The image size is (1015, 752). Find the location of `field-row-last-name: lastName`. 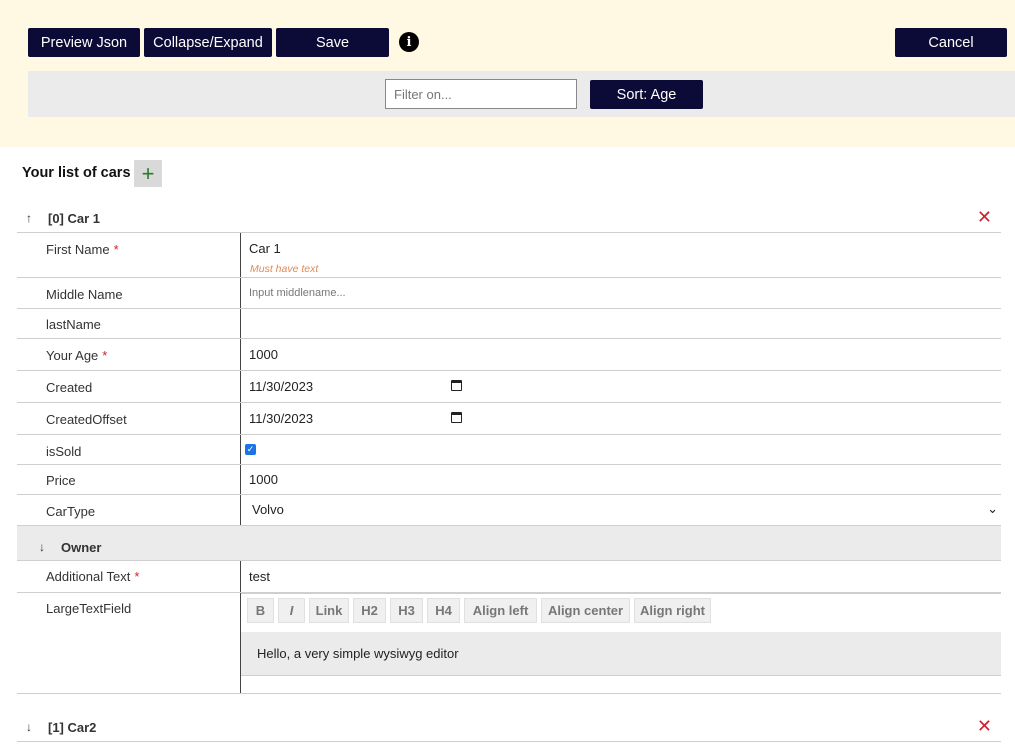

field-row-last-name: lastName is located at coordinates (509, 324).